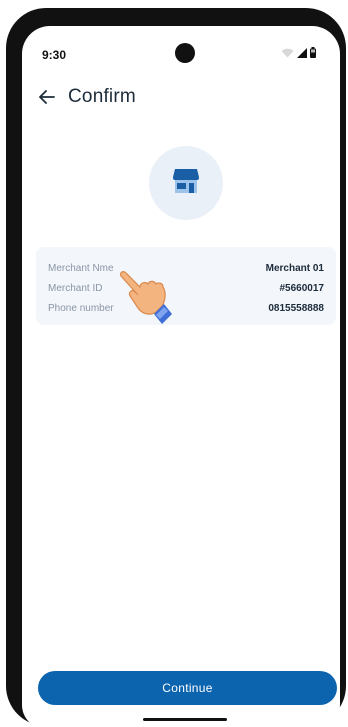 The height and width of the screenshot is (727, 348). I want to click on info-row-merchant-id: Merchant ID #5660017, so click(186, 288).